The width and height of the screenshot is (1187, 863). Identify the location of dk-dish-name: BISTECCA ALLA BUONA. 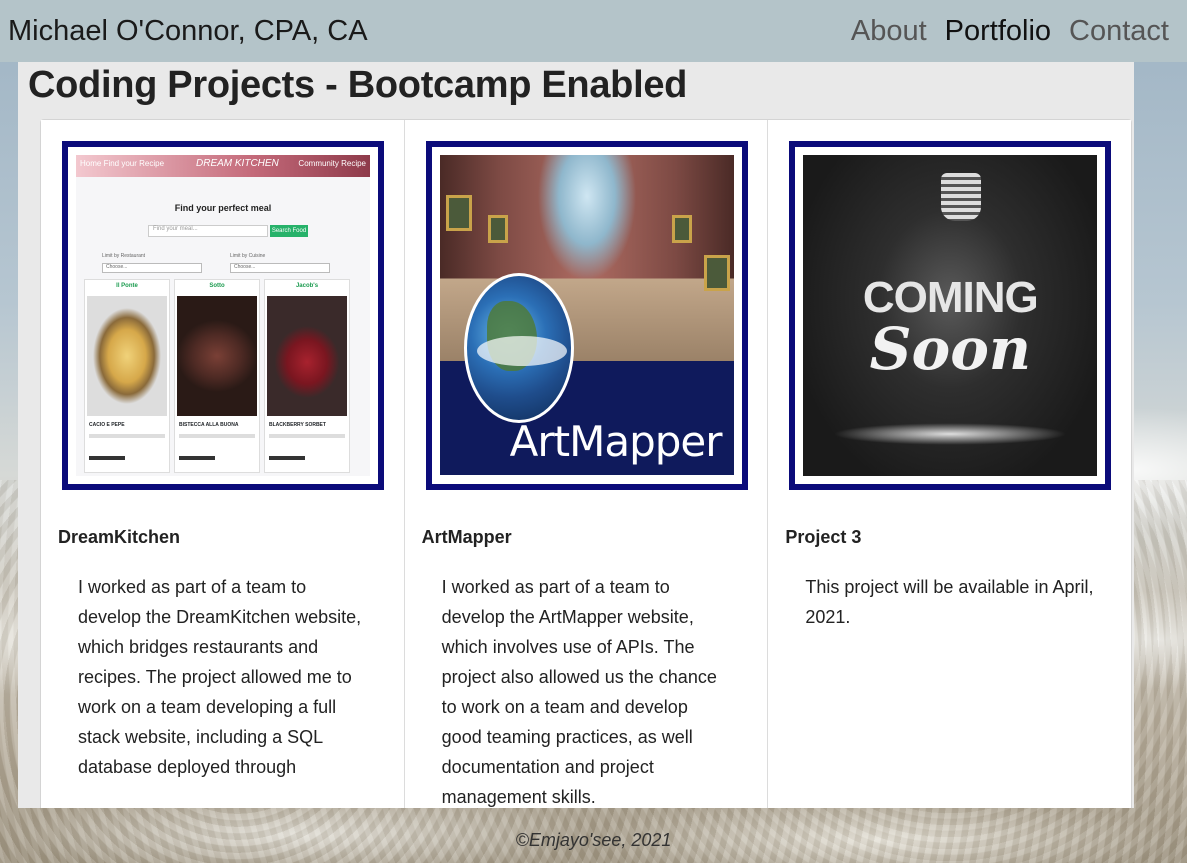
(209, 425).